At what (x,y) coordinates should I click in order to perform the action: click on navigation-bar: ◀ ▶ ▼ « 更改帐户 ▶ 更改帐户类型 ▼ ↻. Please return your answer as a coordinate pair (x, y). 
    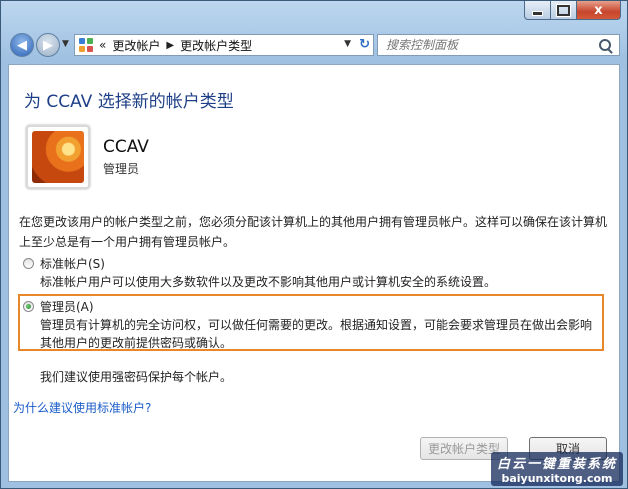
    Looking at the image, I should click on (314, 46).